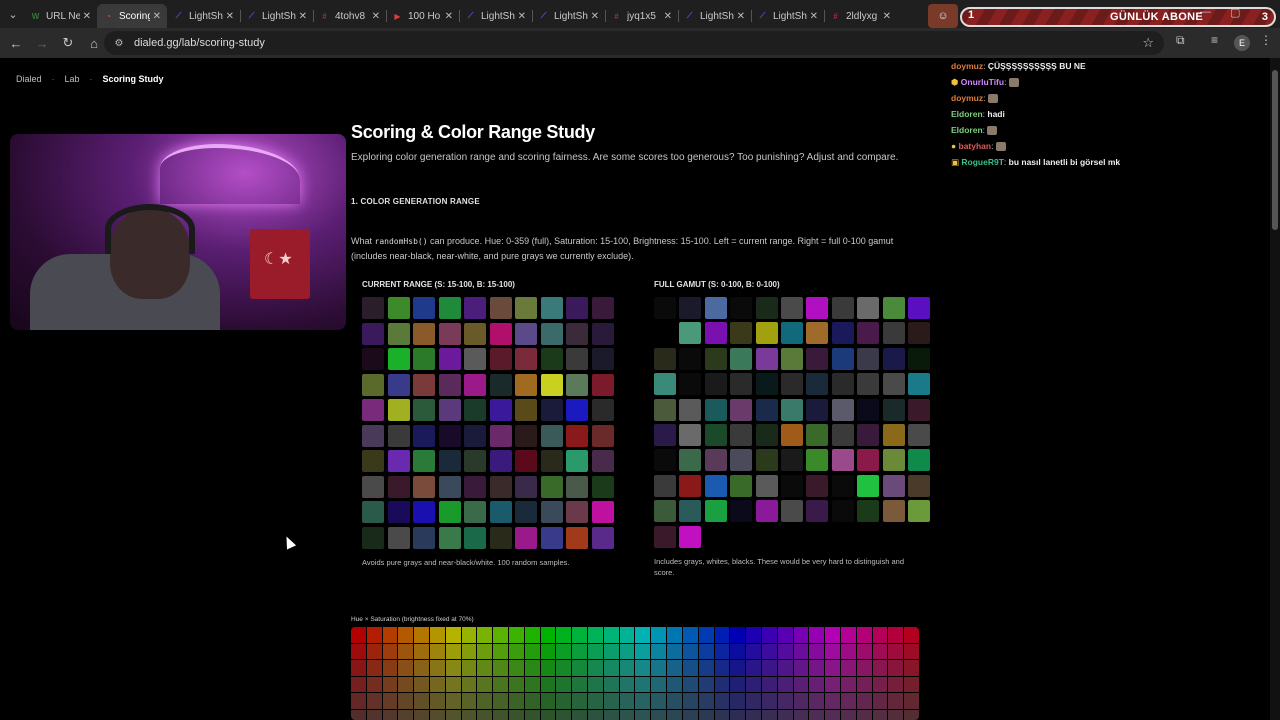 The height and width of the screenshot is (720, 1280). Describe the element at coordinates (982, 162) in the screenshot. I see `chat-username: RogueR9T` at that location.